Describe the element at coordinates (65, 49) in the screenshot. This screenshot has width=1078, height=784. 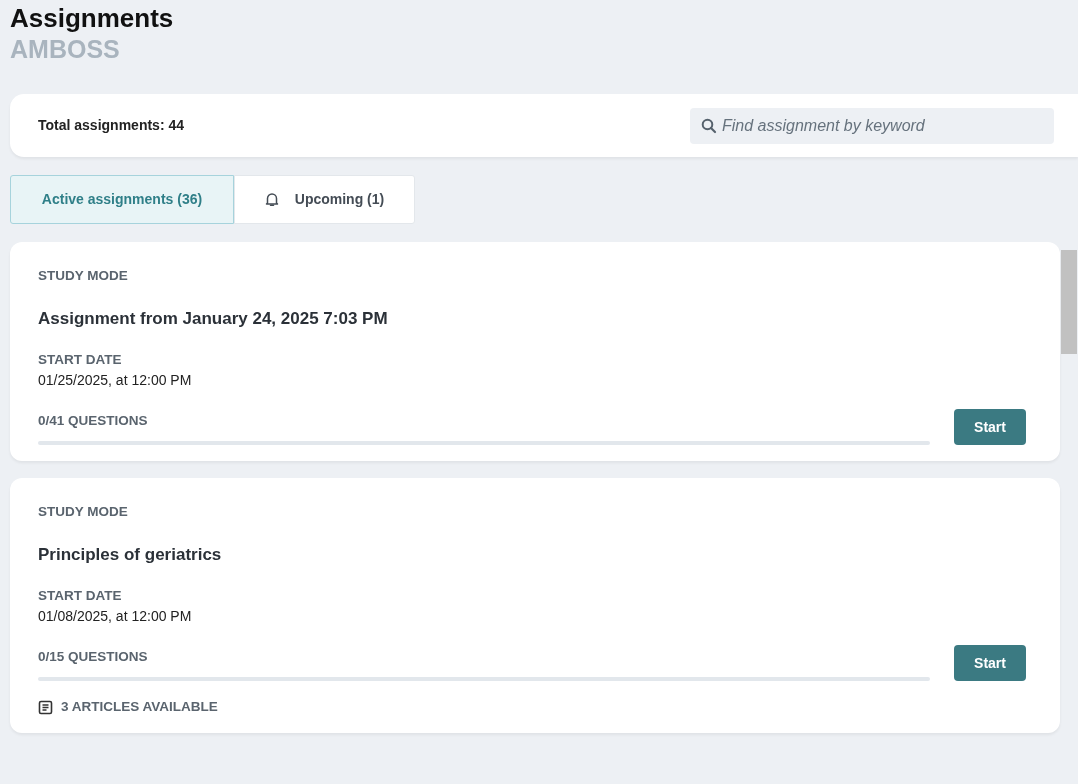
I see `brand-subtitle: AMBOSS` at that location.